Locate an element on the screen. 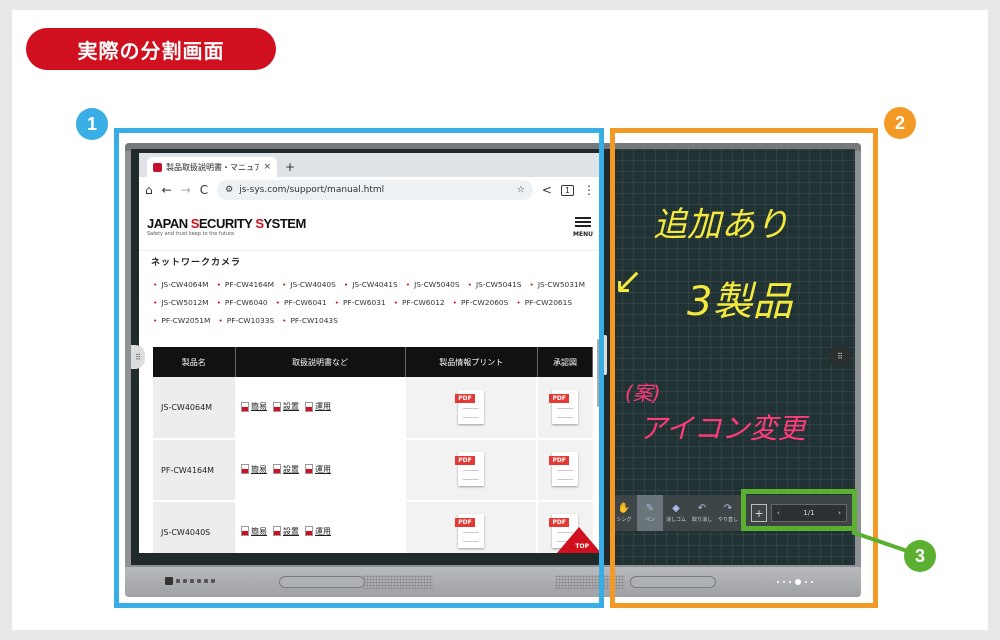 This screenshot has width=1000, height=640. callout-badge-3: 3 is located at coordinates (920, 556).